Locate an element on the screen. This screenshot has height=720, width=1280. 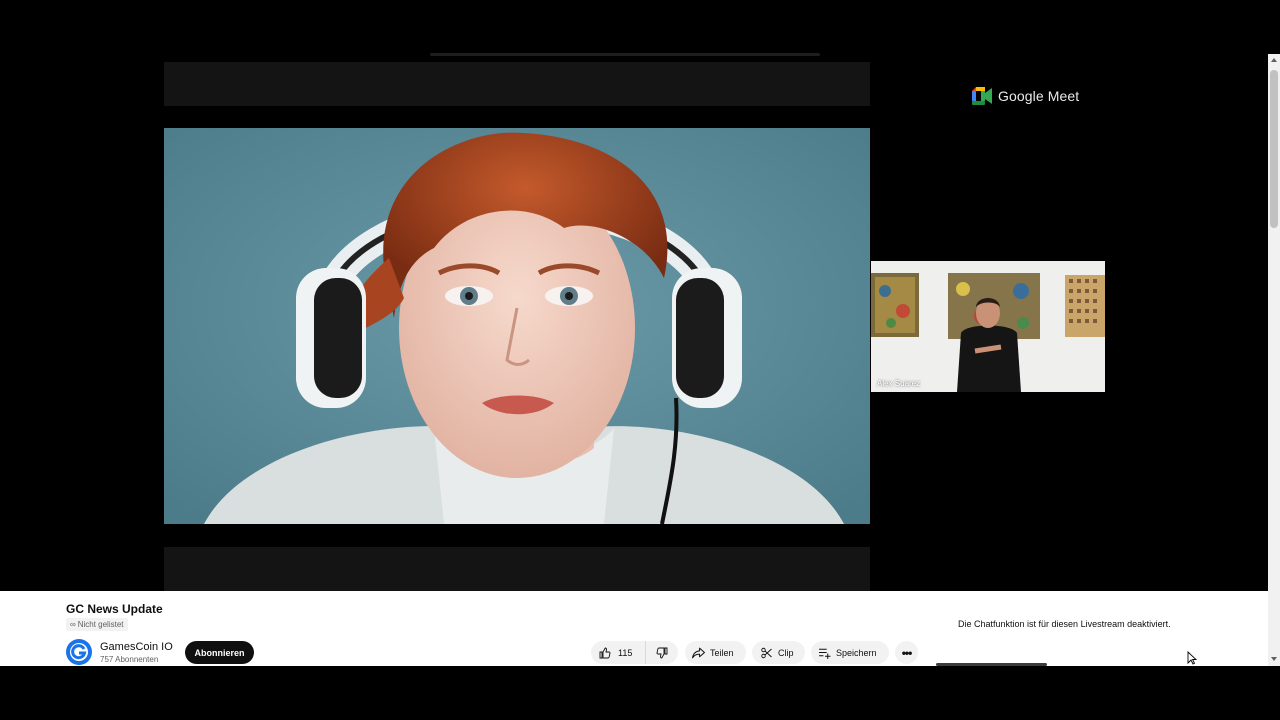
more-actions-button: ••• is located at coordinates (906, 652).